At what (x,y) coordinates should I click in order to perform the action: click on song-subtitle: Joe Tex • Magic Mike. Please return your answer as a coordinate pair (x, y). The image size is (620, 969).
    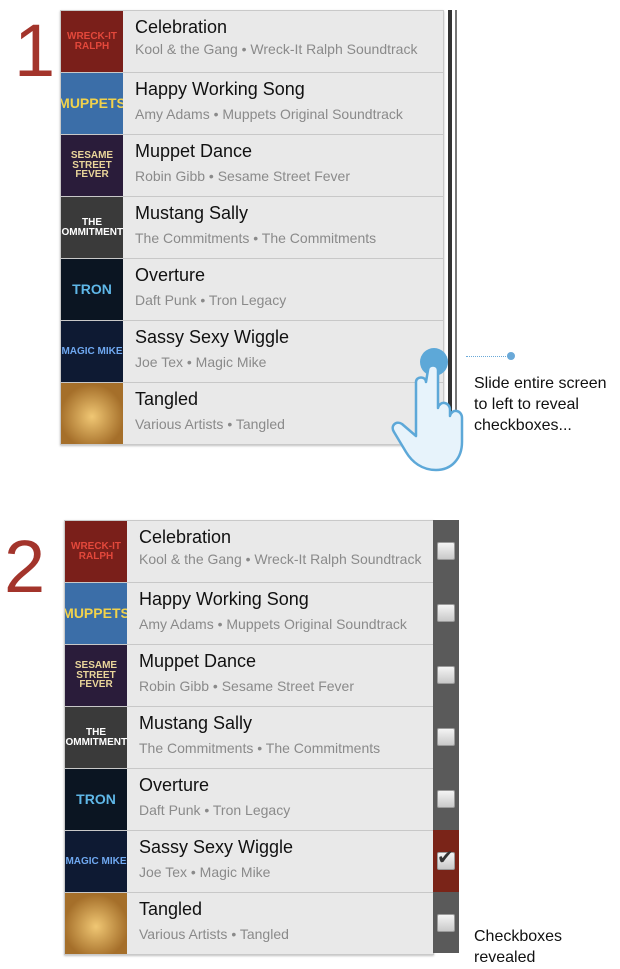
    Looking at the image, I should click on (205, 872).